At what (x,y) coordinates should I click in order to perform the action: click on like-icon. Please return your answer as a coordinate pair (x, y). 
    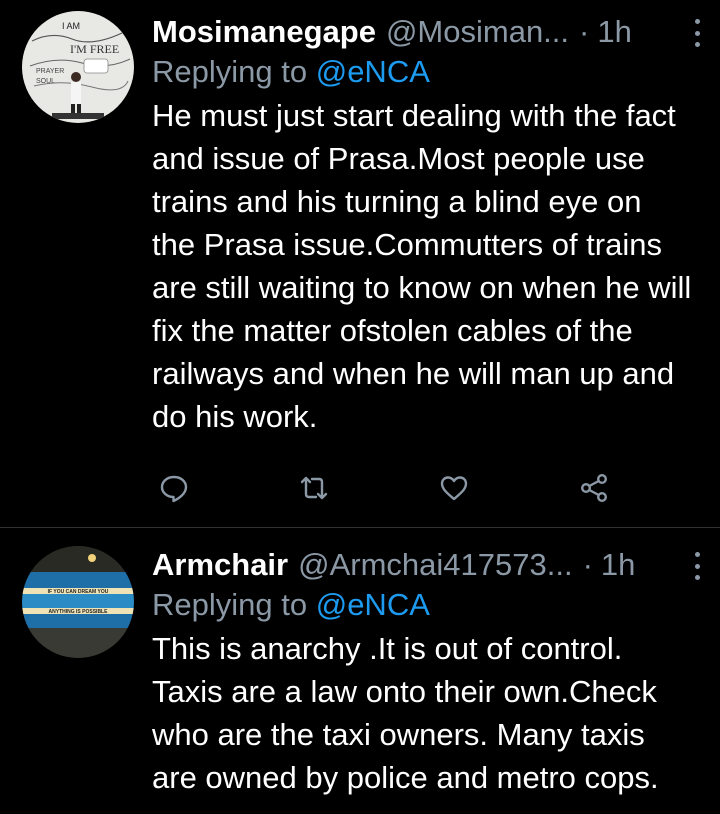
    Looking at the image, I should click on (454, 488).